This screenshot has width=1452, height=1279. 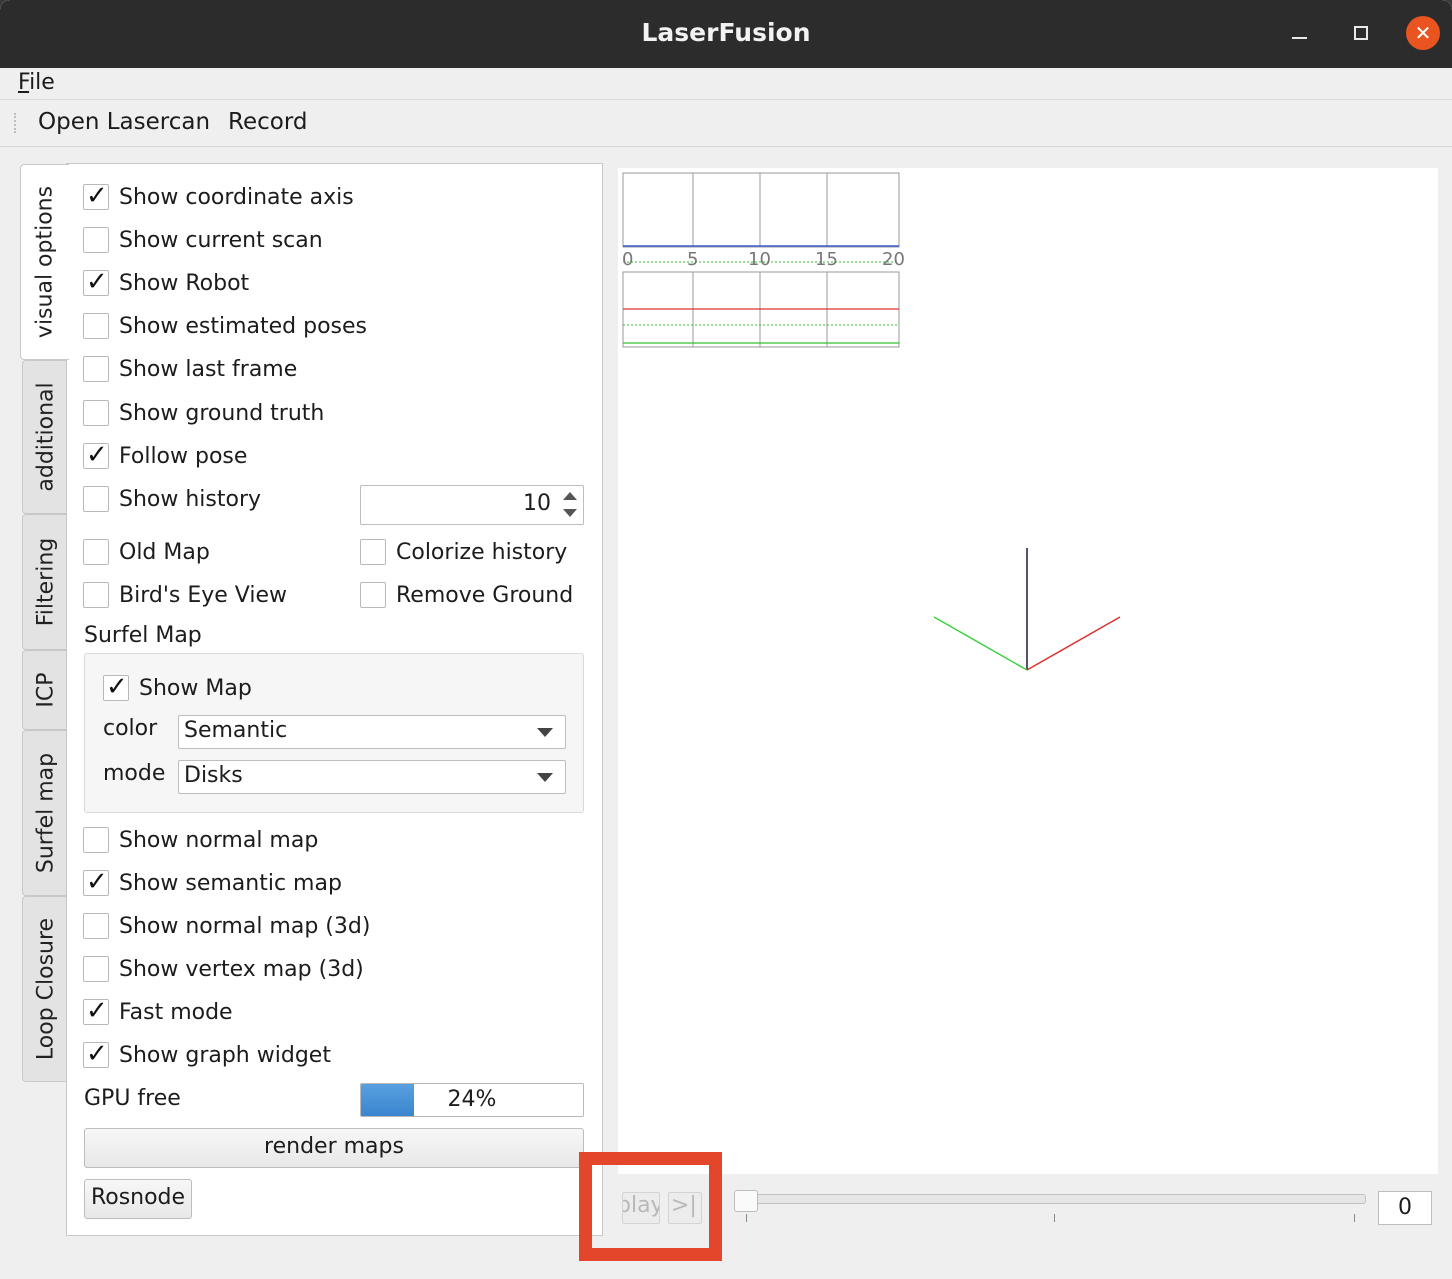 What do you see at coordinates (96, 969) in the screenshot?
I see `show-vertex-map-3d-checkbox` at bounding box center [96, 969].